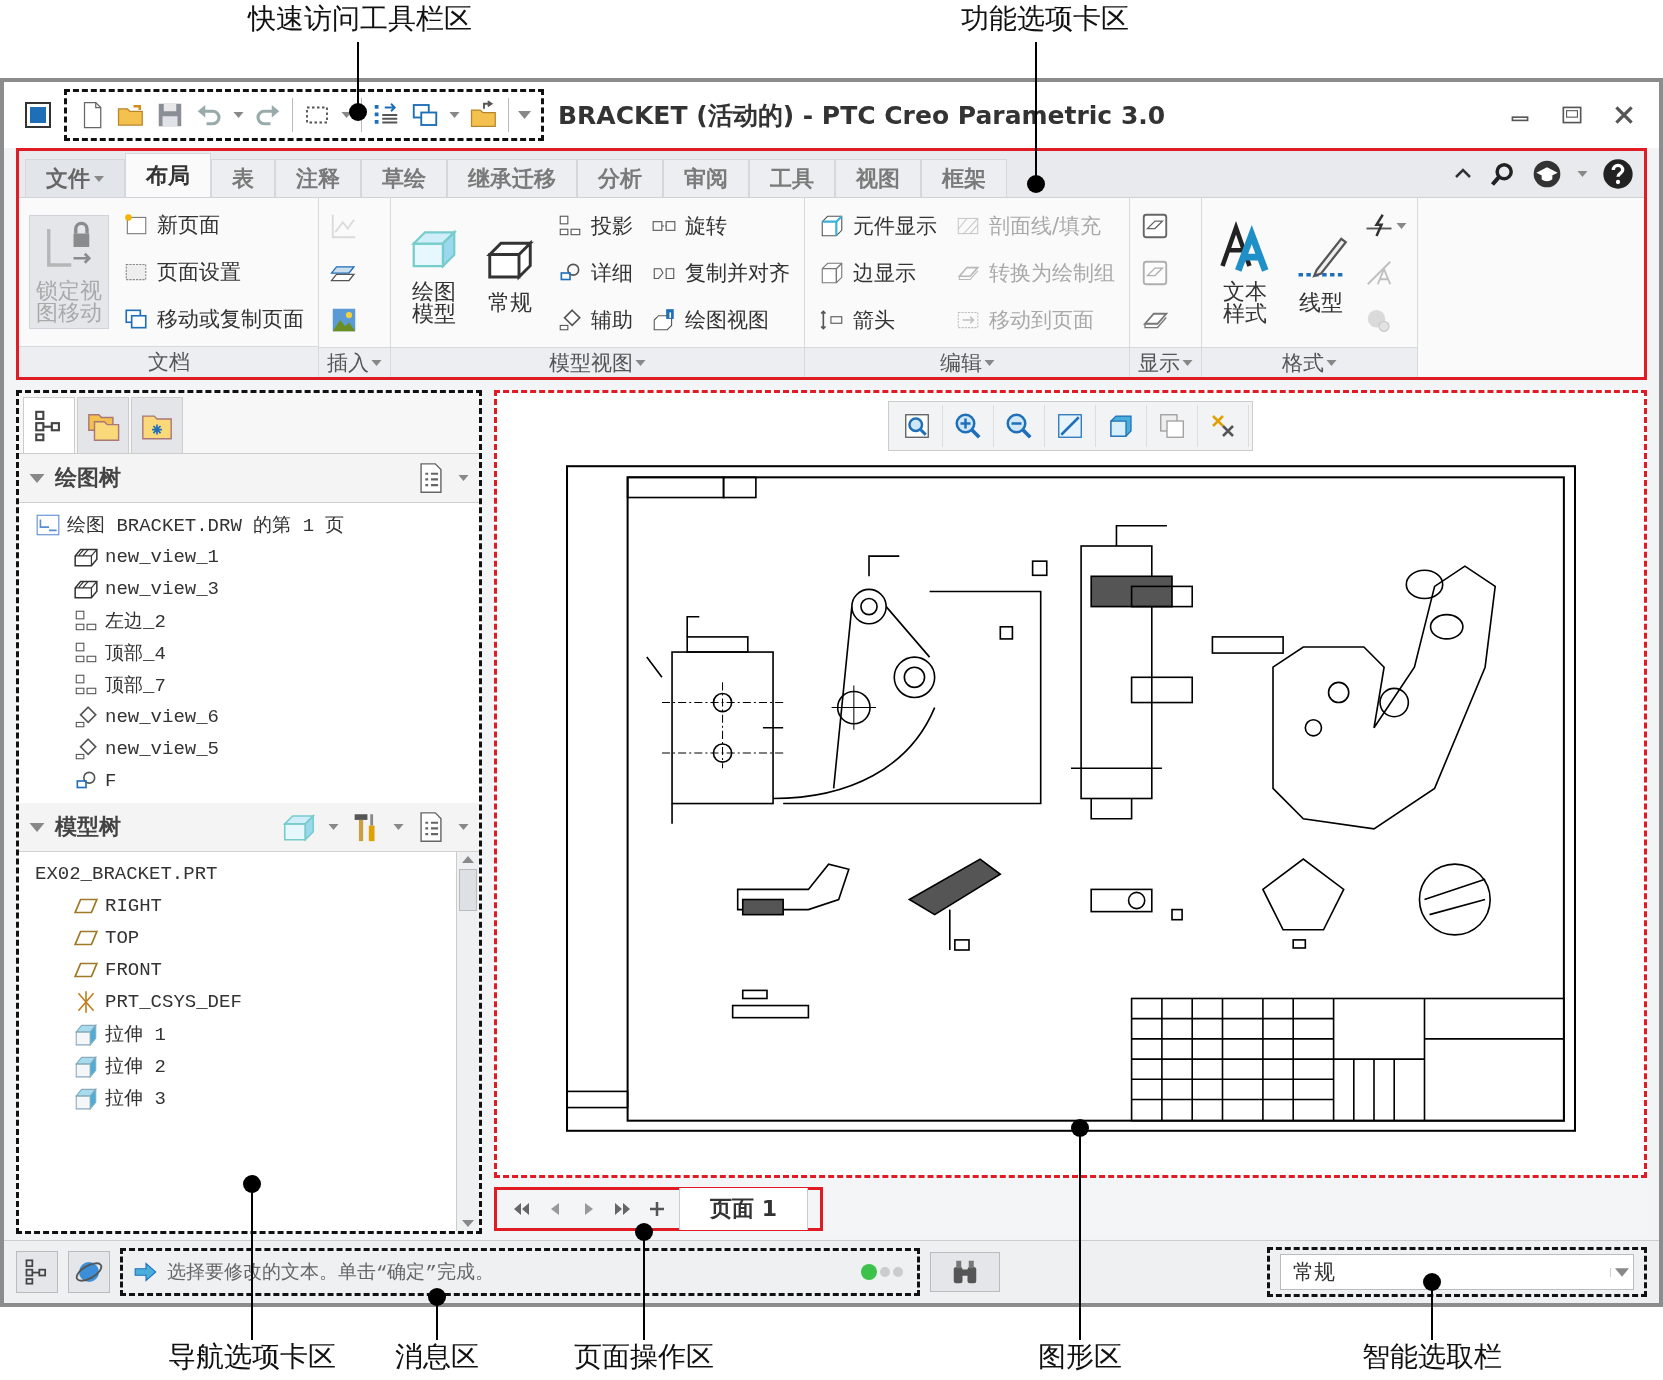  Describe the element at coordinates (237, 1098) in the screenshot. I see `tree-item: 拉伸 3` at that location.